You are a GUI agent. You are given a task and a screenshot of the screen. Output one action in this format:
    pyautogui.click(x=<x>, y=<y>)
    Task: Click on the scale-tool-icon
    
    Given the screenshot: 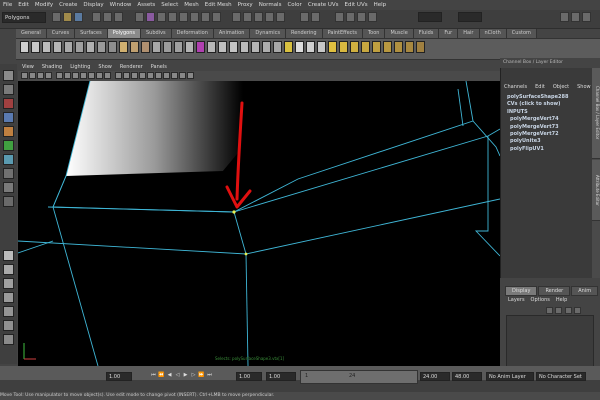 What is the action you would take?
    pyautogui.click(x=8, y=145)
    